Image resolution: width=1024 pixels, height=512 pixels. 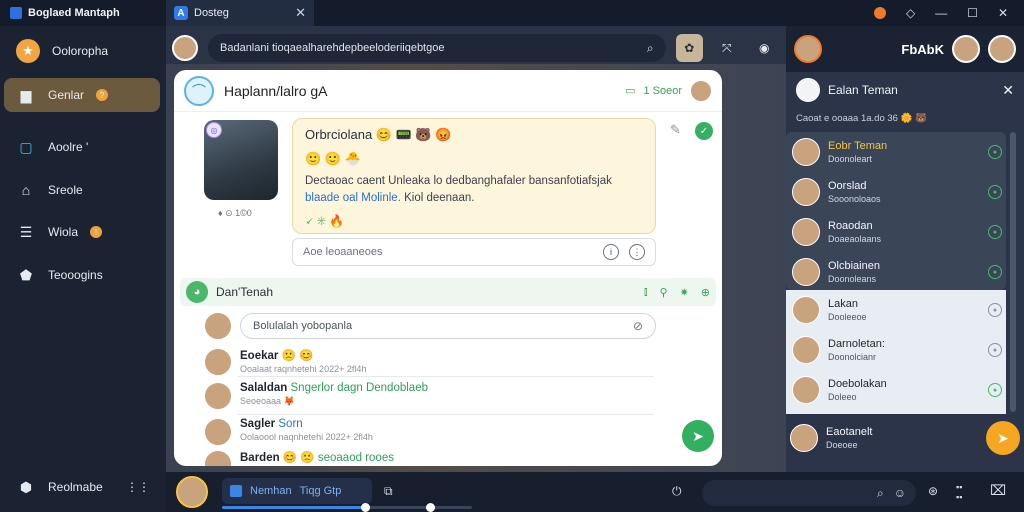 What do you see at coordinates (258, 424) in the screenshot?
I see `comment-name: Sagler` at bounding box center [258, 424].